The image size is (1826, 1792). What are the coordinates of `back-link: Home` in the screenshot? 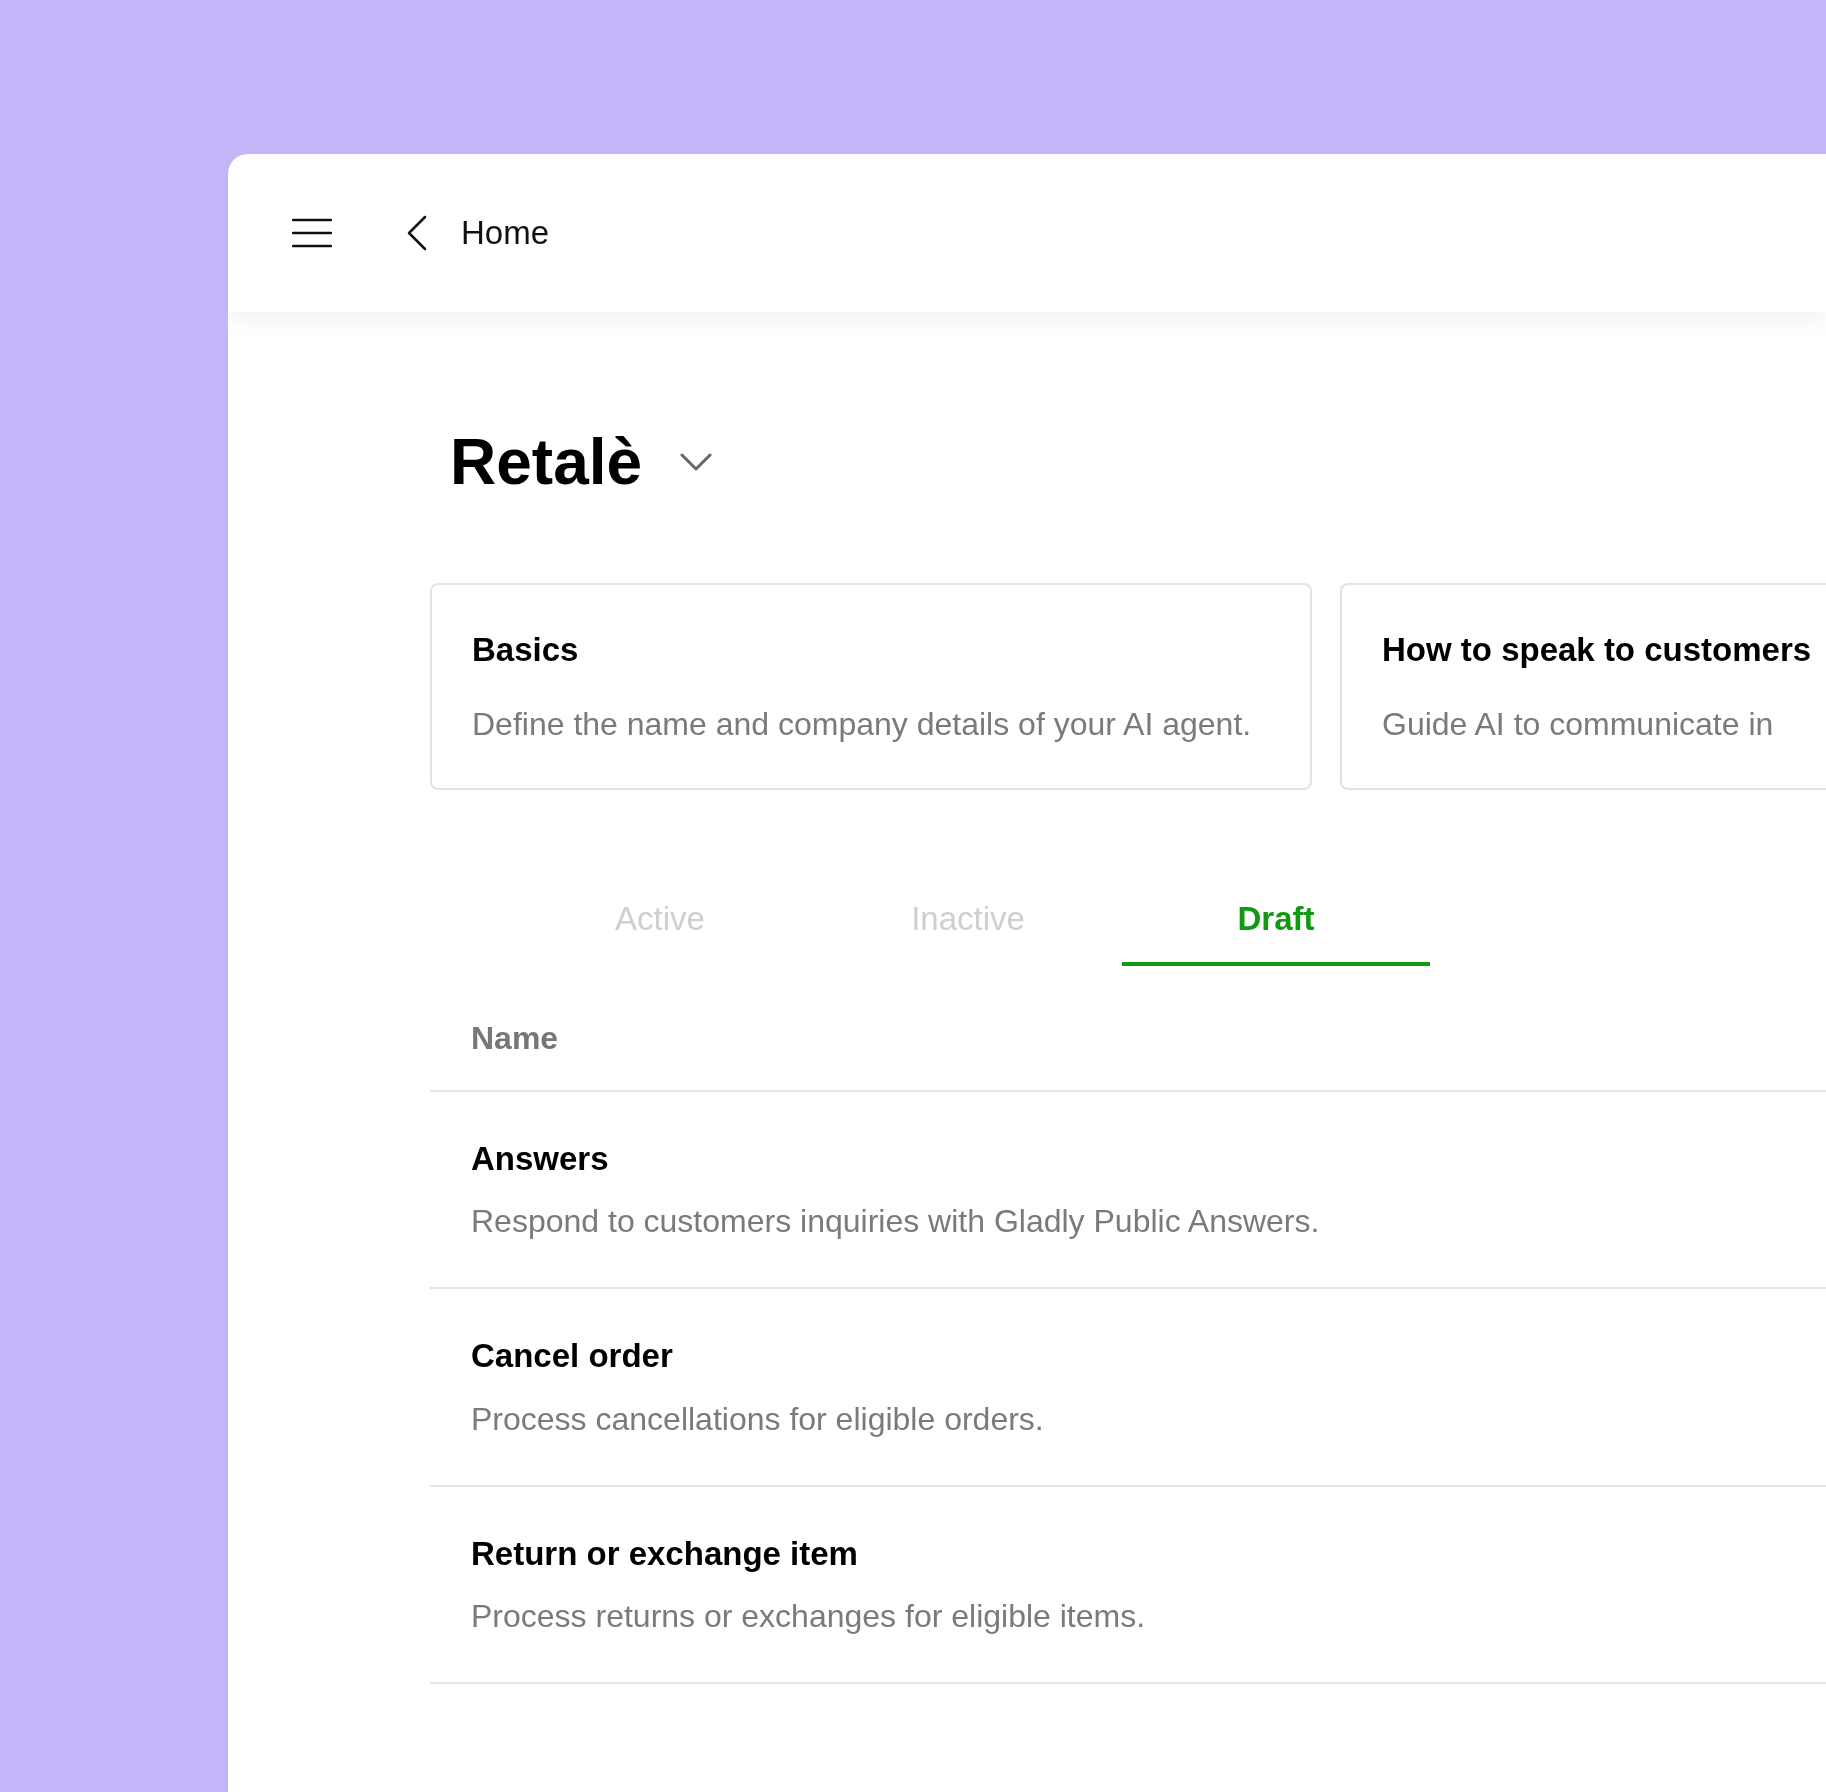 It's located at (478, 233).